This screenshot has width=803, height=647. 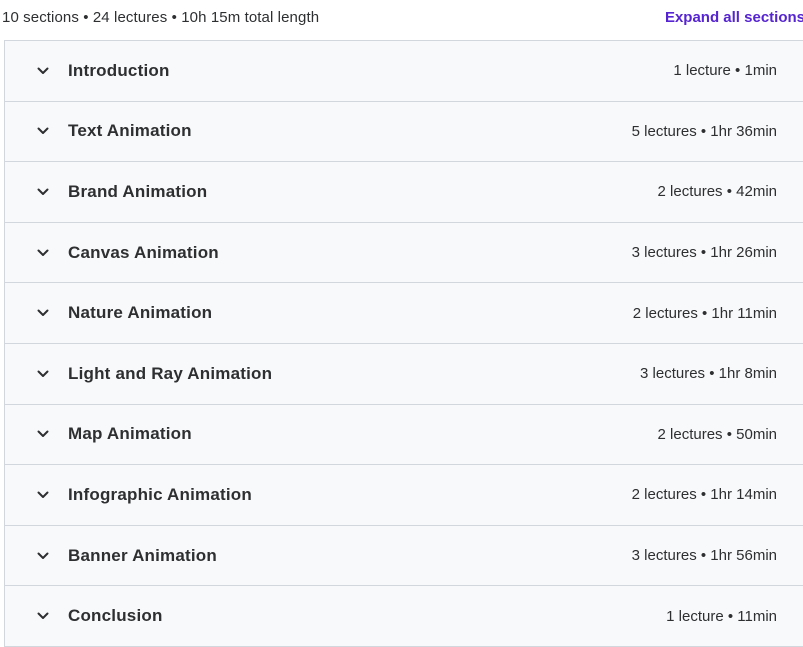 I want to click on section-row: Nature Animation 2 lectures • 1hr 11min, so click(x=404, y=313).